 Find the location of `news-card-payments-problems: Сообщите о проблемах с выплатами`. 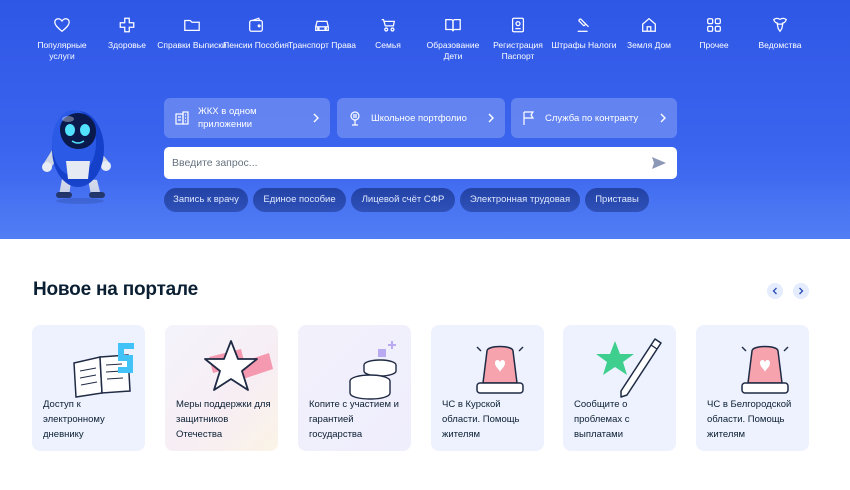

news-card-payments-problems: Сообщите о проблемах с выплатами is located at coordinates (619, 388).